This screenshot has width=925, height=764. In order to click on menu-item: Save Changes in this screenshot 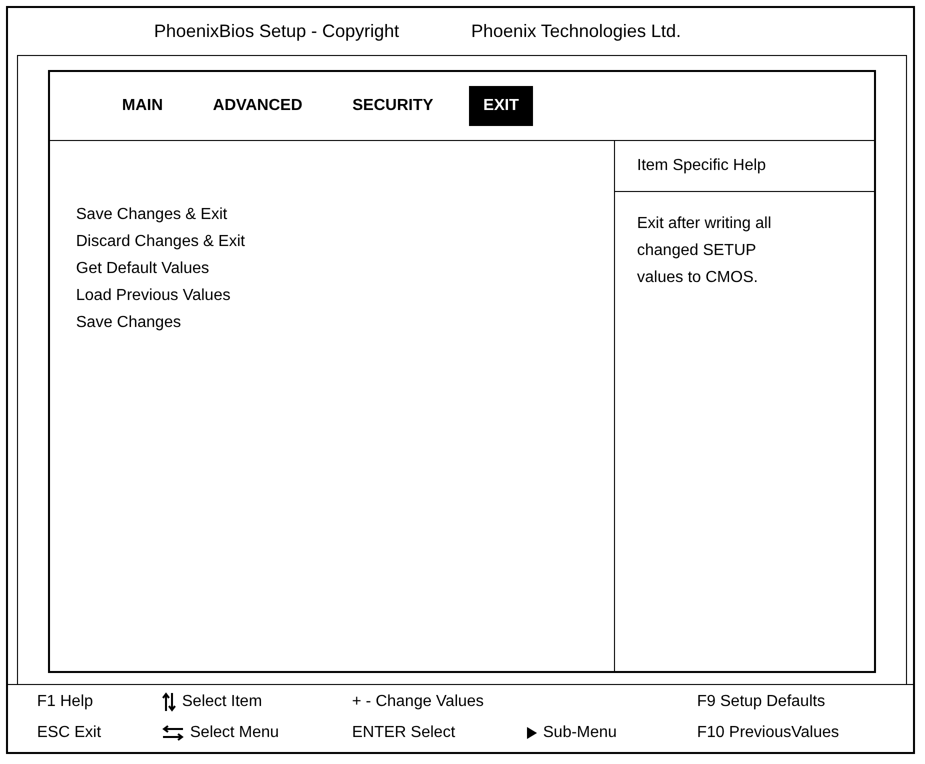, I will do `click(345, 323)`.